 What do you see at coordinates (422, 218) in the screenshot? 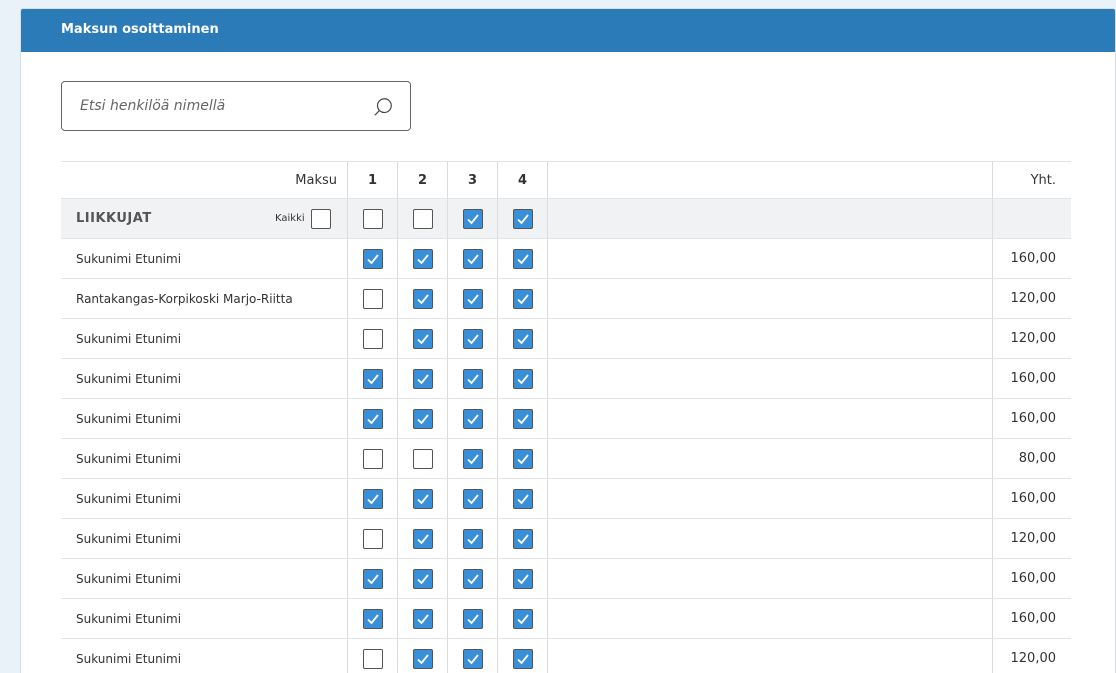
I see `group-payment-2-checkbox` at bounding box center [422, 218].